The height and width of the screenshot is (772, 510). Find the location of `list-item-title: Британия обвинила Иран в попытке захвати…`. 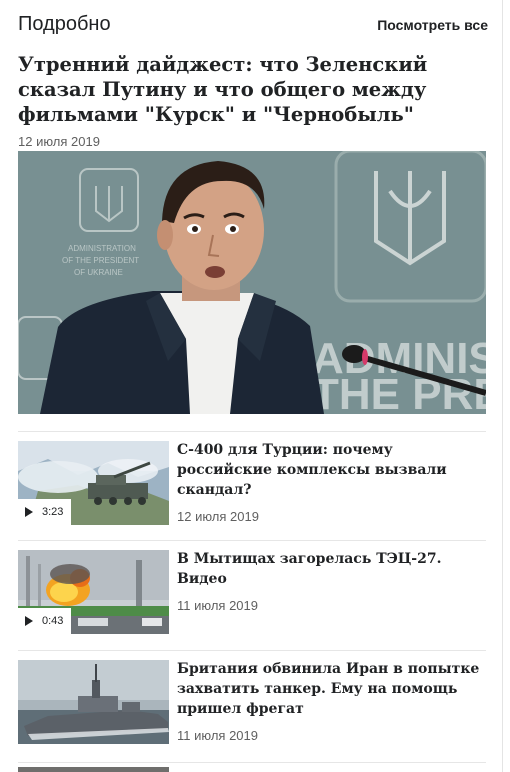

list-item-title: Британия обвинила Иран в попытке захвати… is located at coordinates (331, 689).